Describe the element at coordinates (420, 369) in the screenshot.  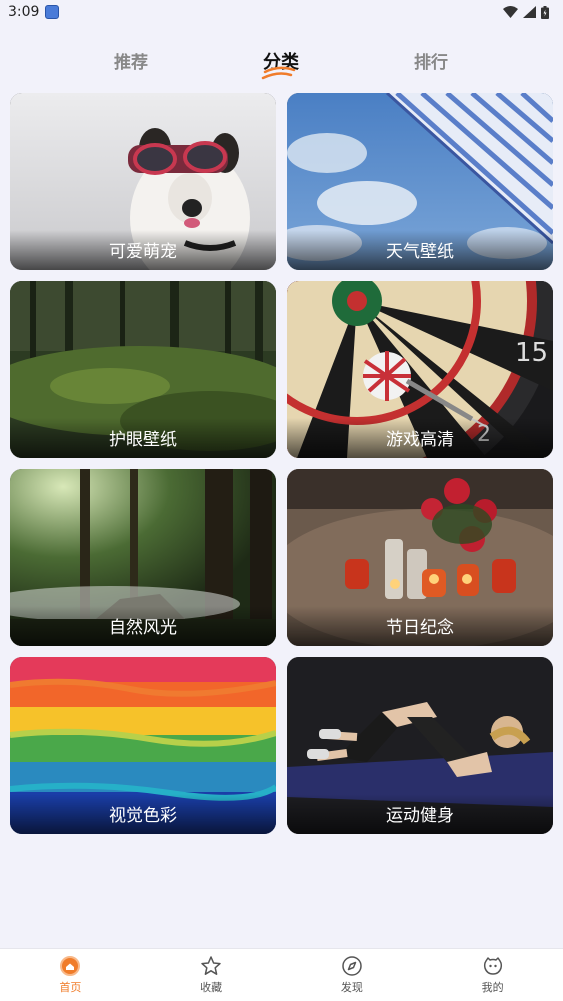
I see `category-card-games: 15 2 游戏高清` at that location.